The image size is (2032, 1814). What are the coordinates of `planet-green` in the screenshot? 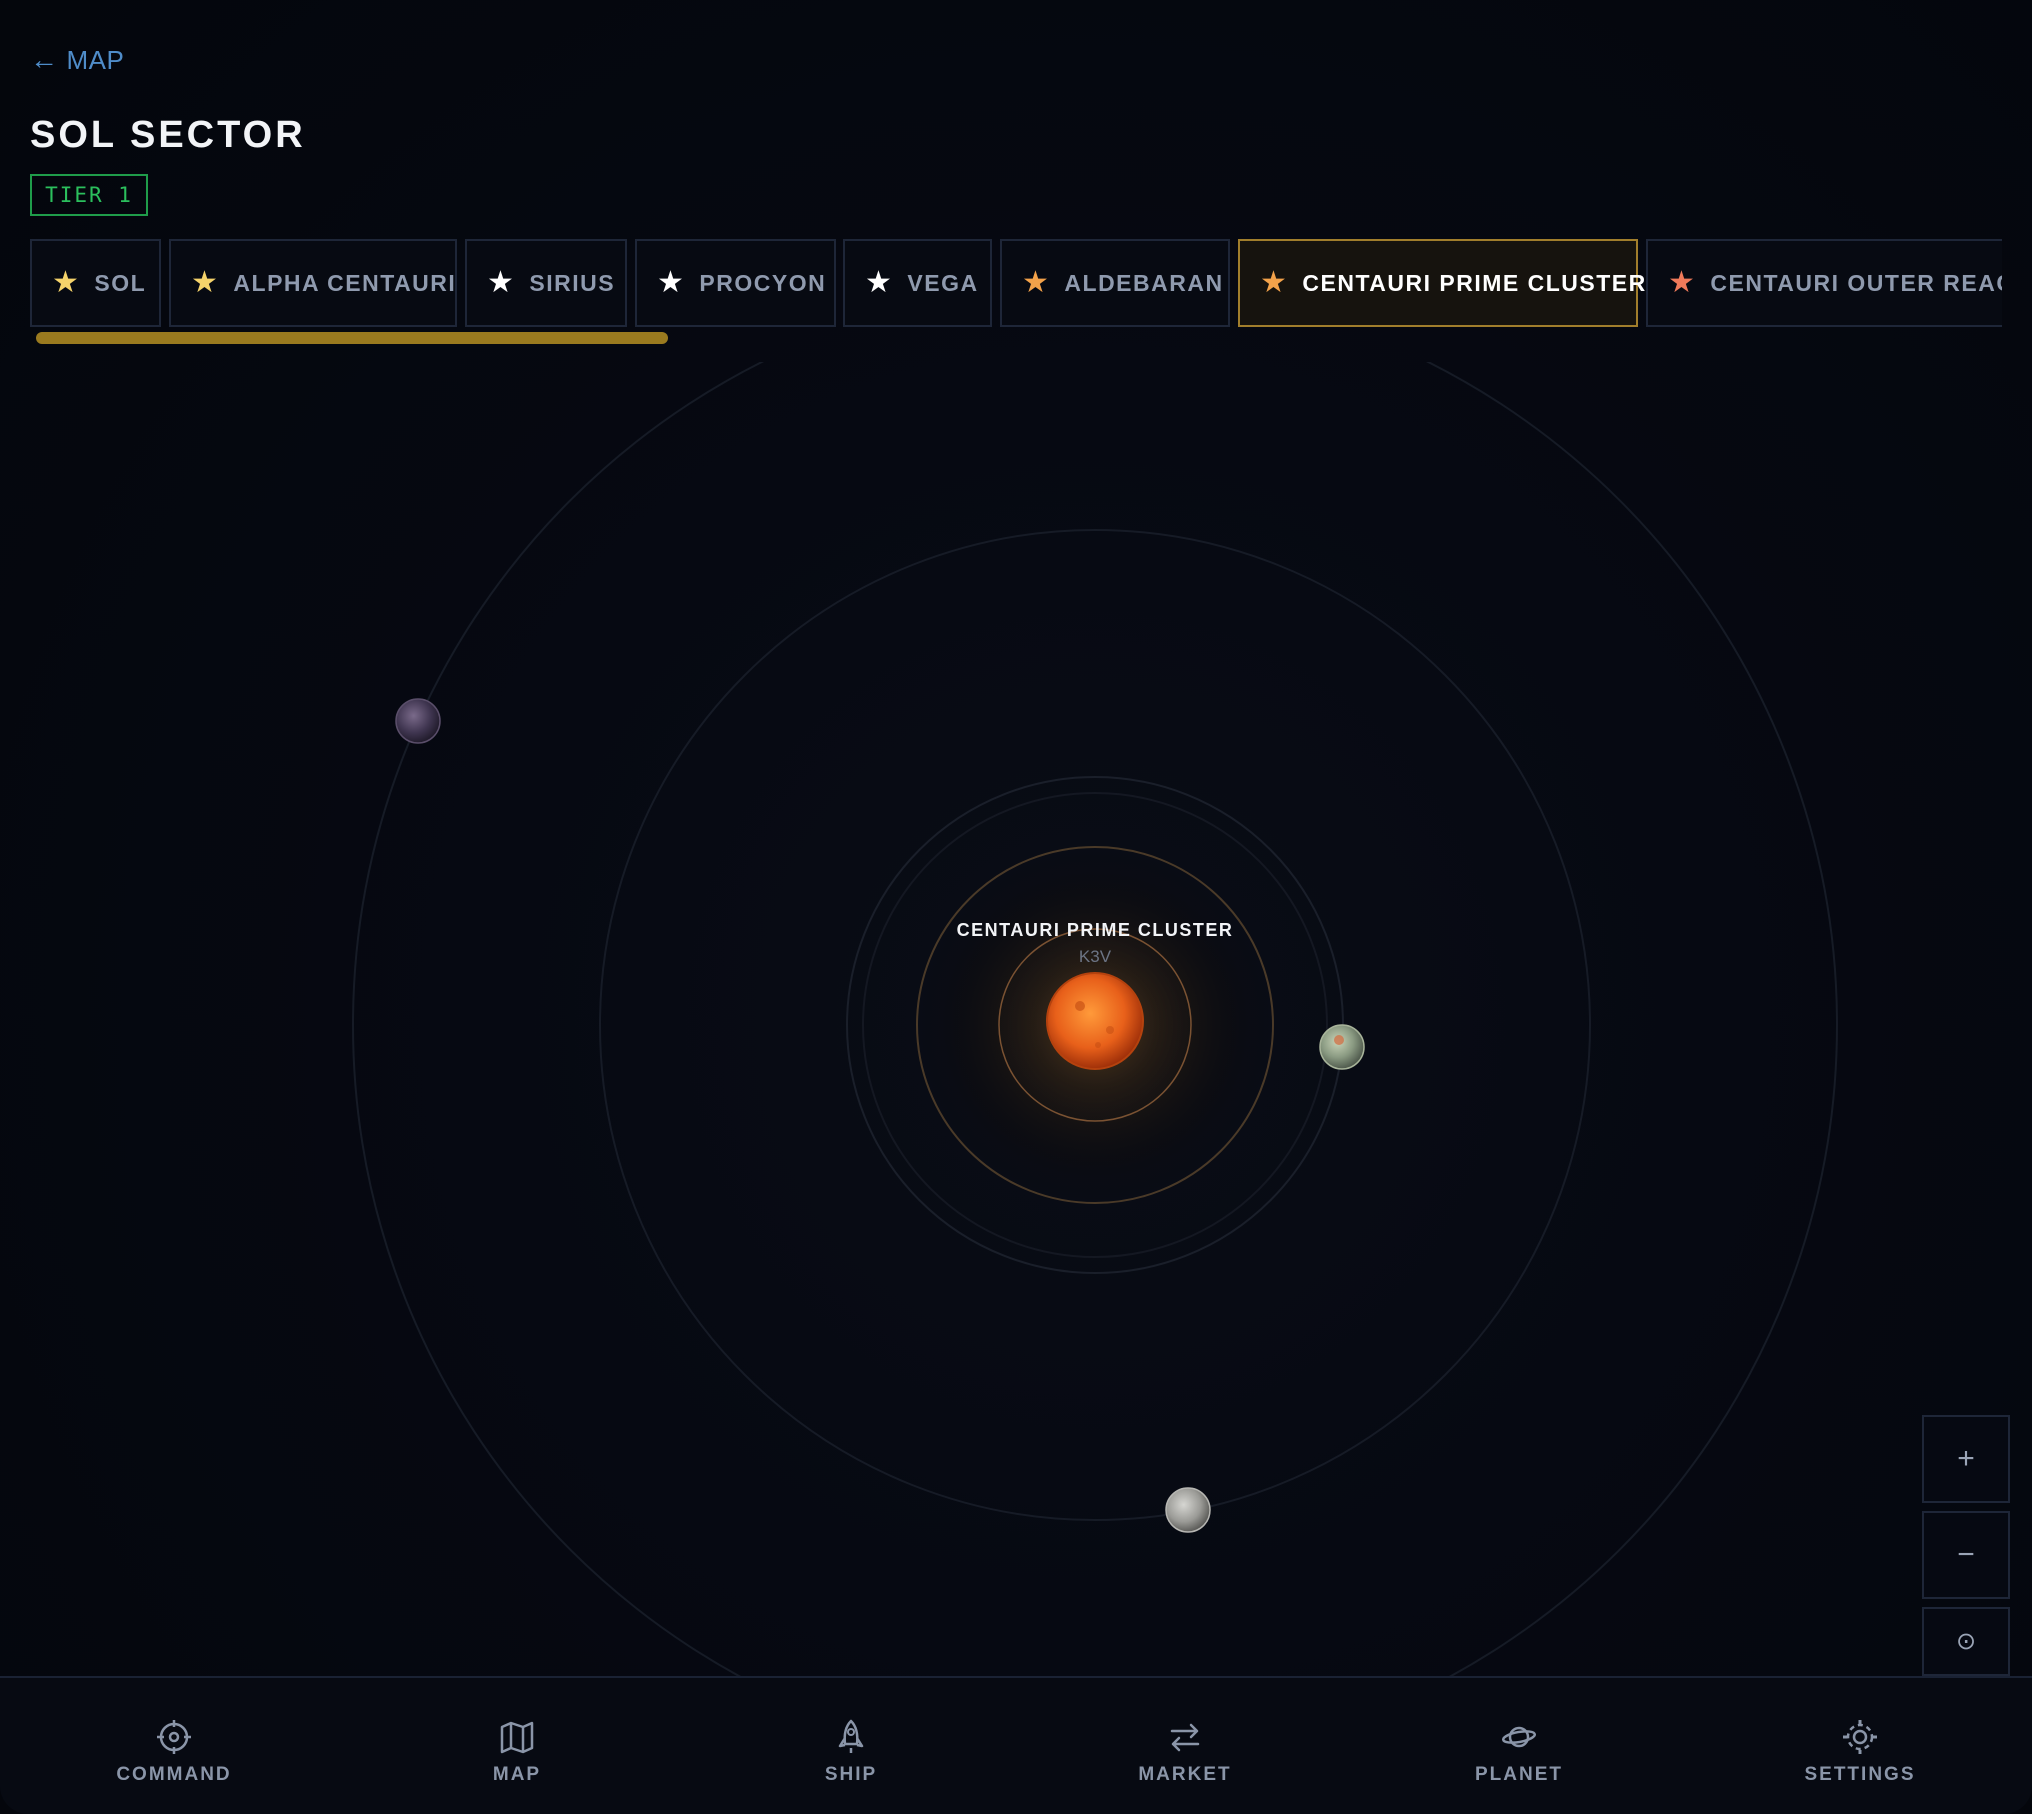 It's located at (1342, 1047).